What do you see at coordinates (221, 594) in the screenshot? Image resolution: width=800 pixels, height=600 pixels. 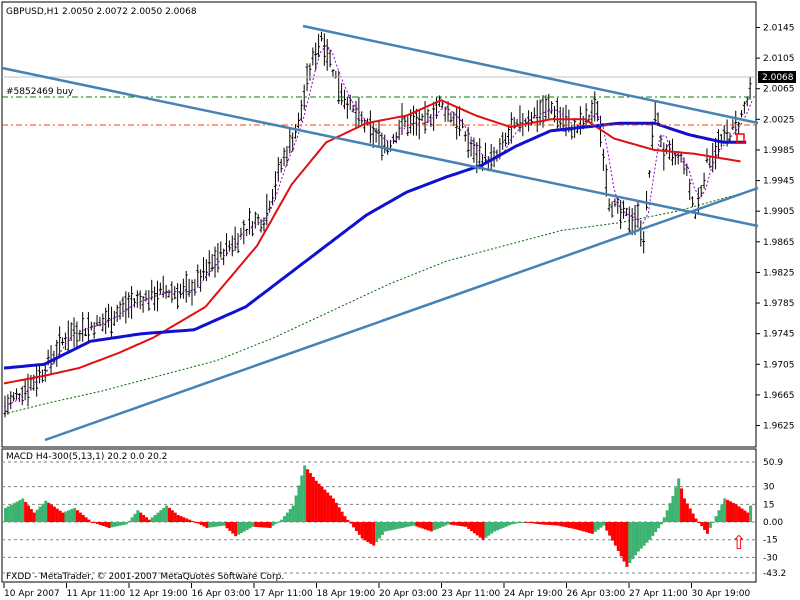 I see `time-tick-label: 16 Apr 03:00` at bounding box center [221, 594].